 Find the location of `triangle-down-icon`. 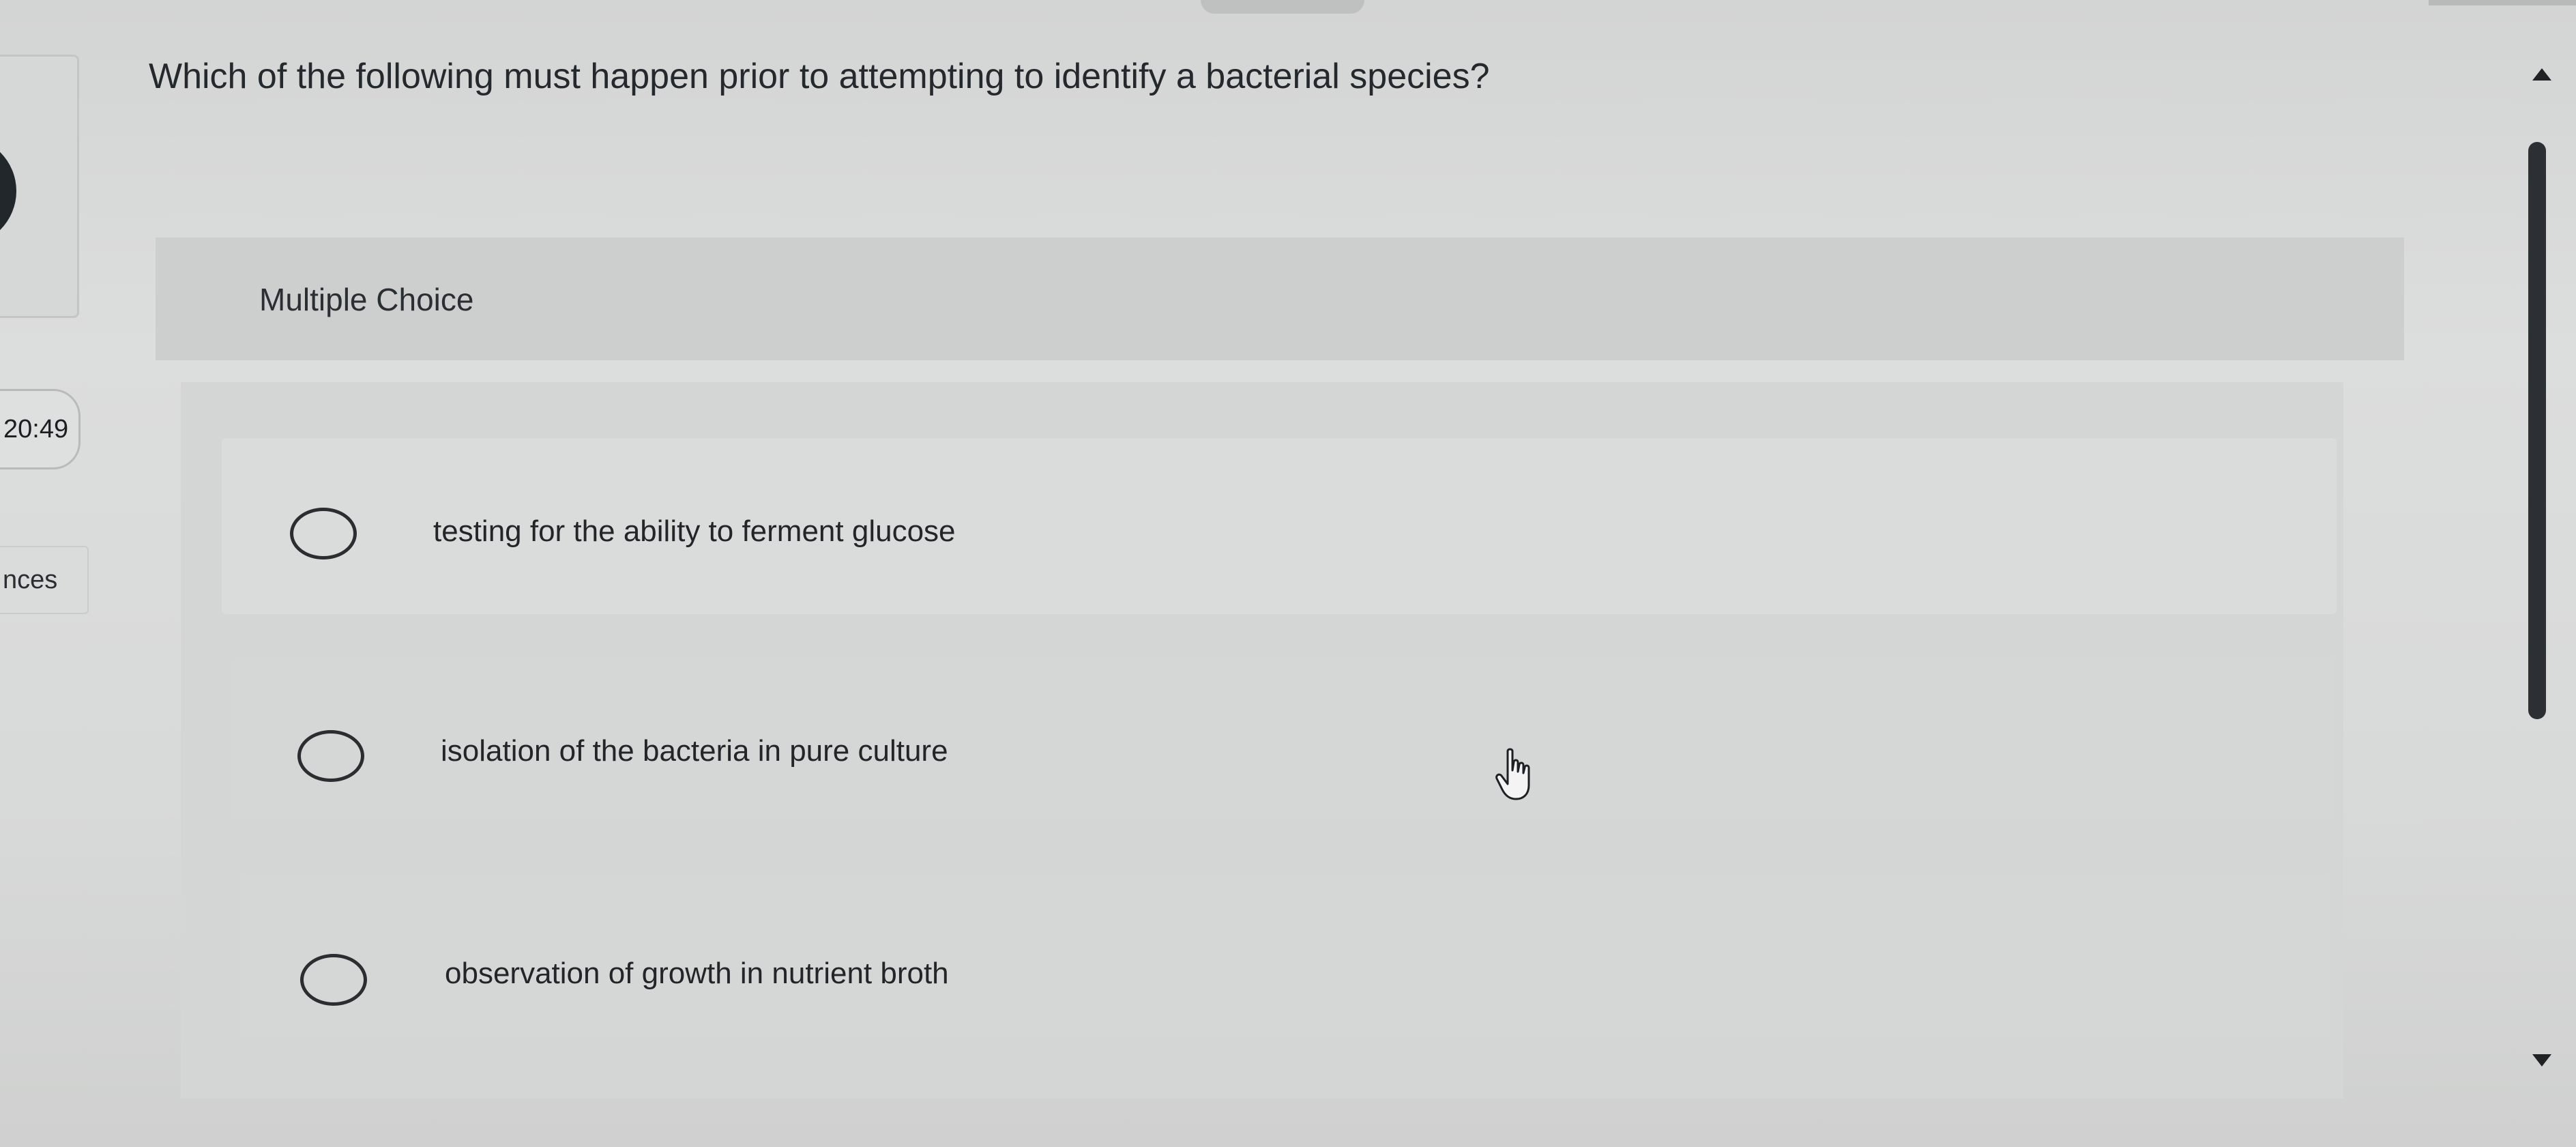

triangle-down-icon is located at coordinates (2541, 1060).